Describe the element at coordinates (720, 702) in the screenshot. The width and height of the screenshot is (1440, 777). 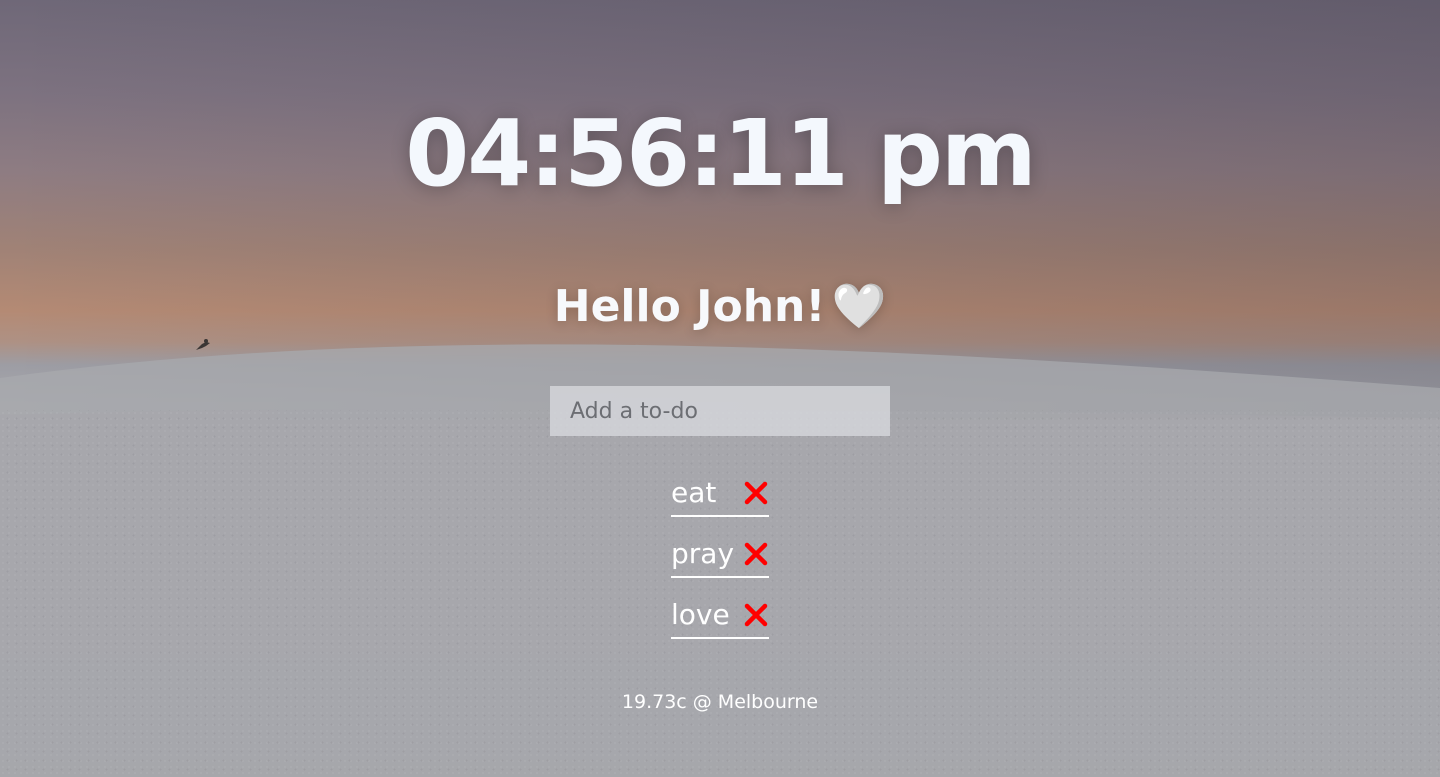
I see `weather-readout: 19.73c @ Melbourne` at that location.